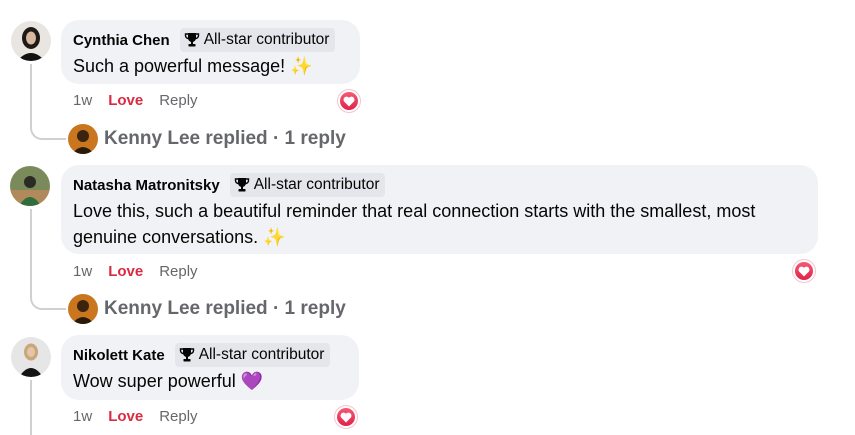  I want to click on avatar-nikolett-kate, so click(31, 357).